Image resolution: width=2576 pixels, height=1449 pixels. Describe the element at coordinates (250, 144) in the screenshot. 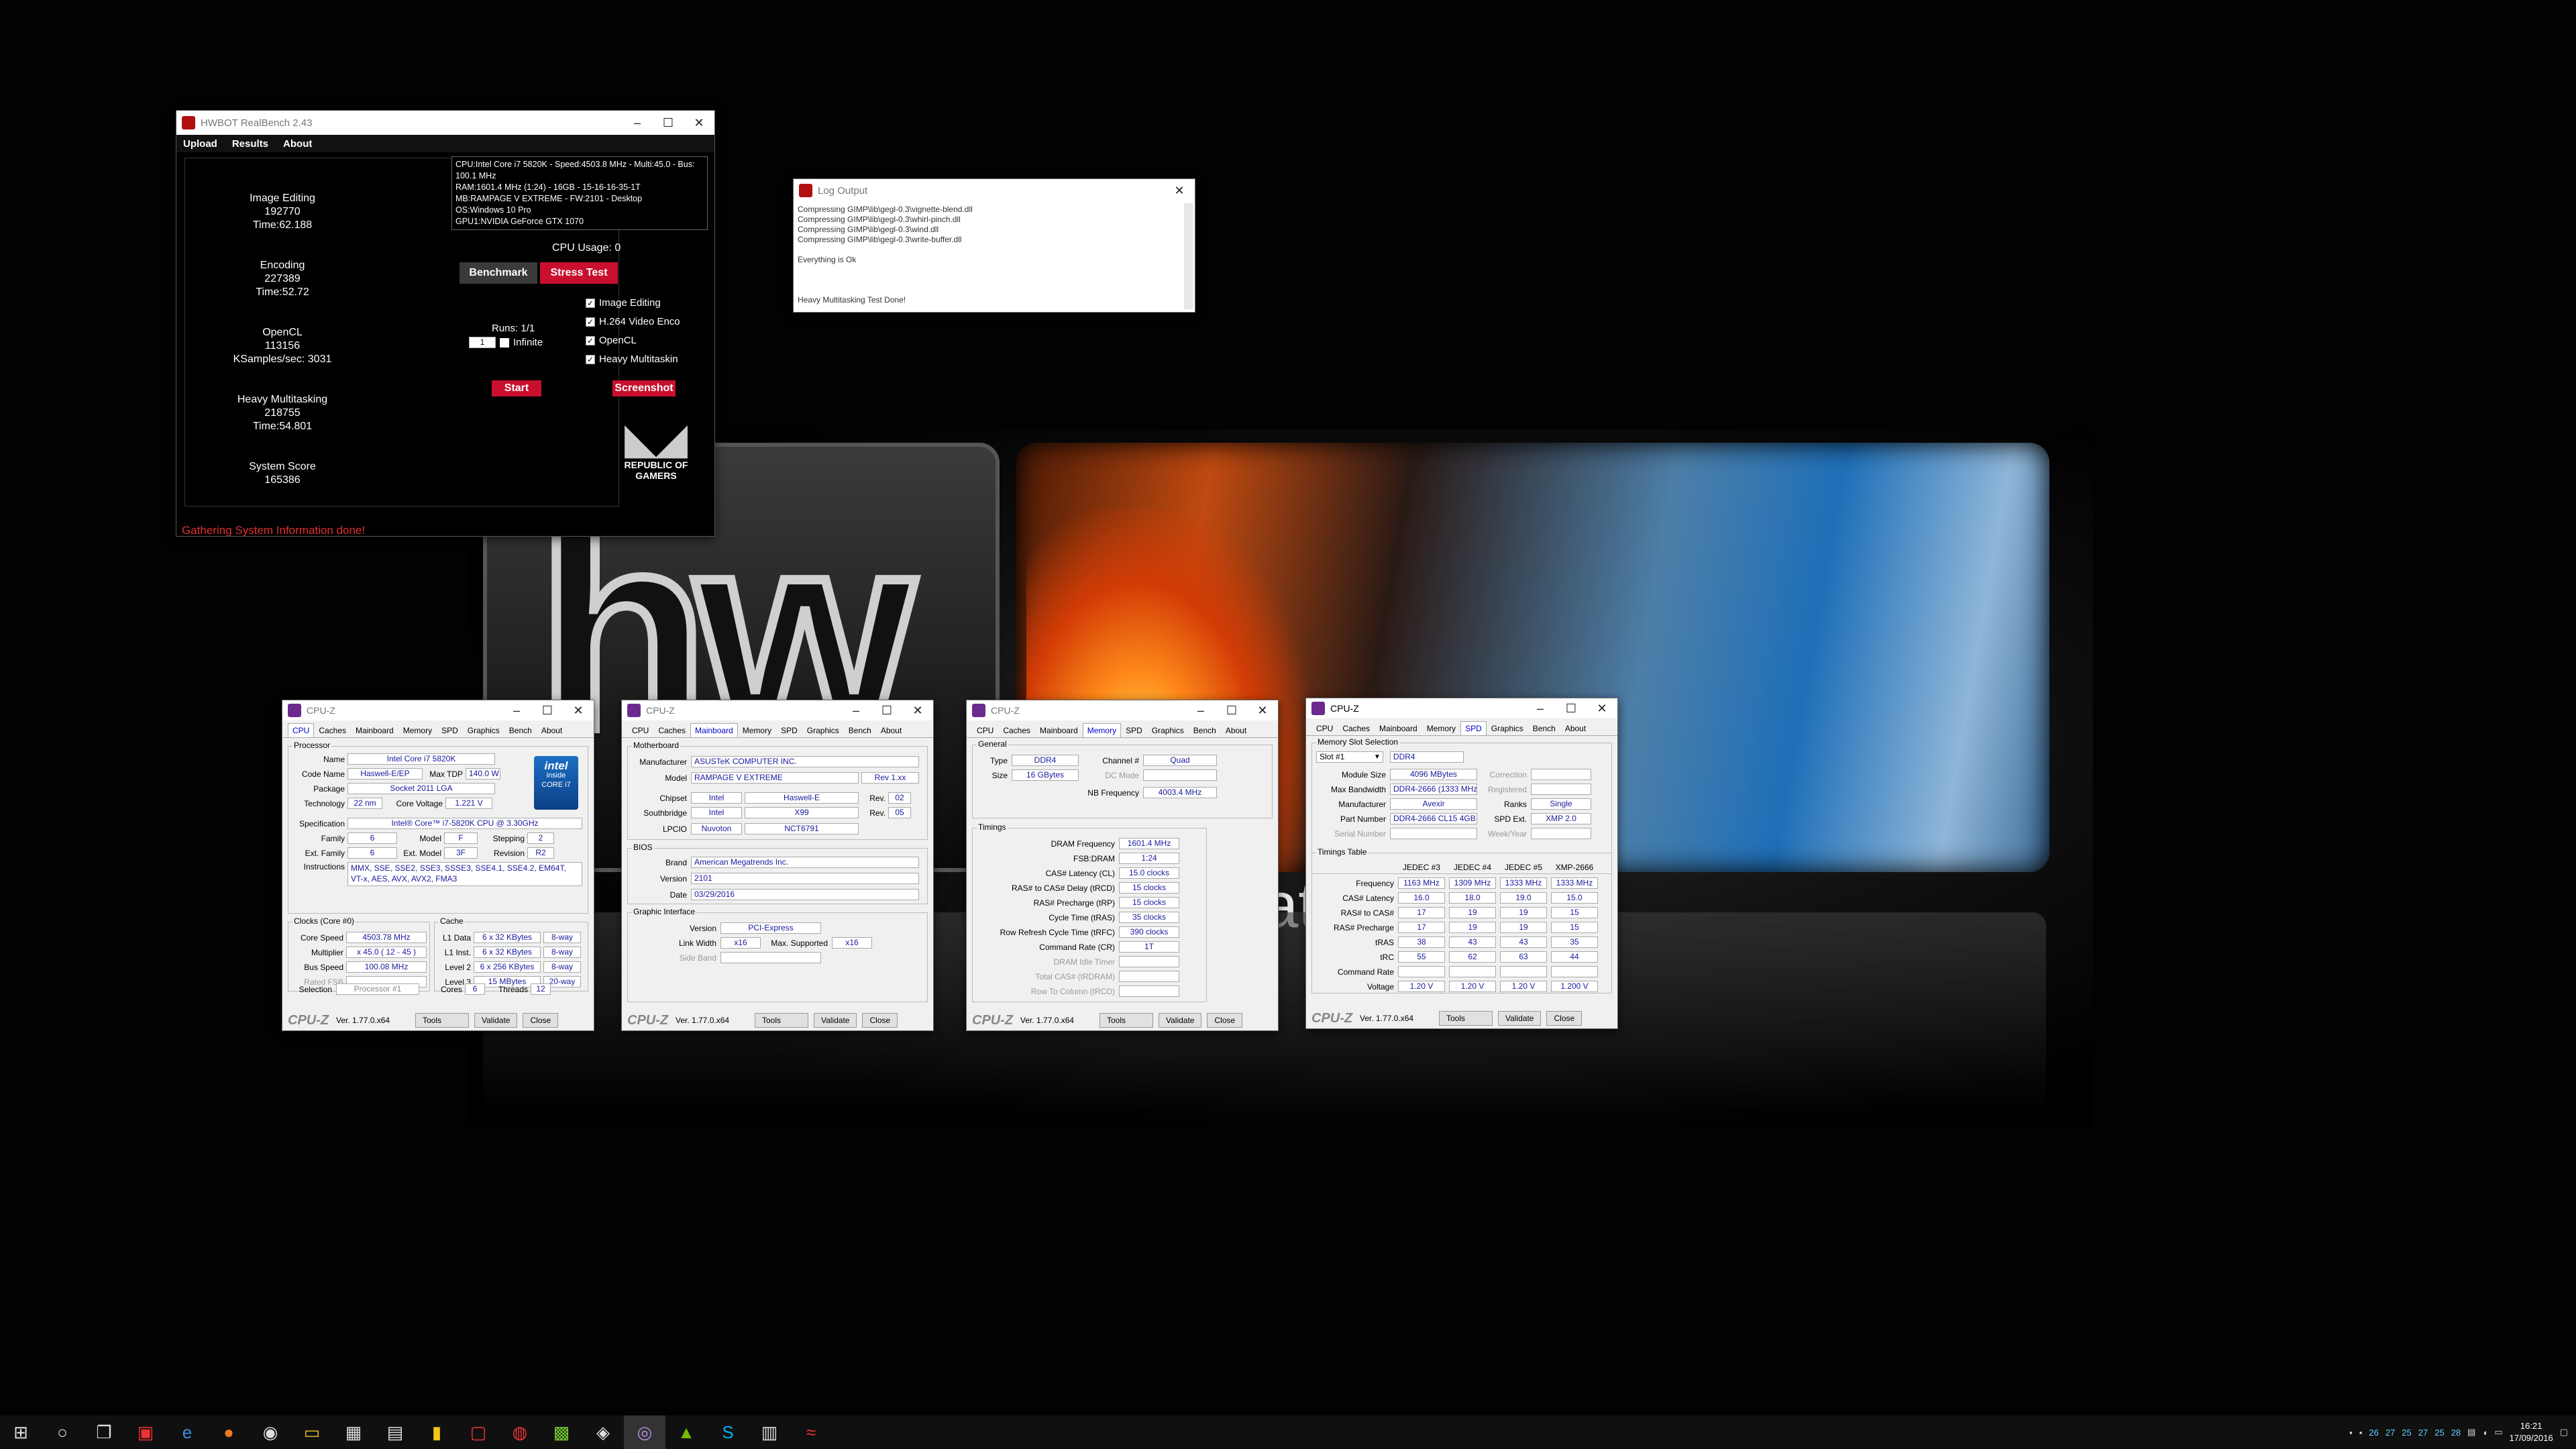

I see `menu-results: Results` at that location.